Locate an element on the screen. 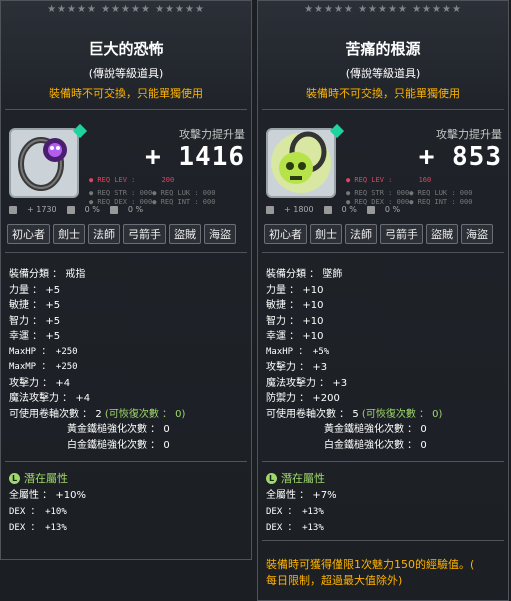 The width and height of the screenshot is (511, 601). scroll-slots-text: 可使用卷軸次數 ： 2 is located at coordinates (55, 414).